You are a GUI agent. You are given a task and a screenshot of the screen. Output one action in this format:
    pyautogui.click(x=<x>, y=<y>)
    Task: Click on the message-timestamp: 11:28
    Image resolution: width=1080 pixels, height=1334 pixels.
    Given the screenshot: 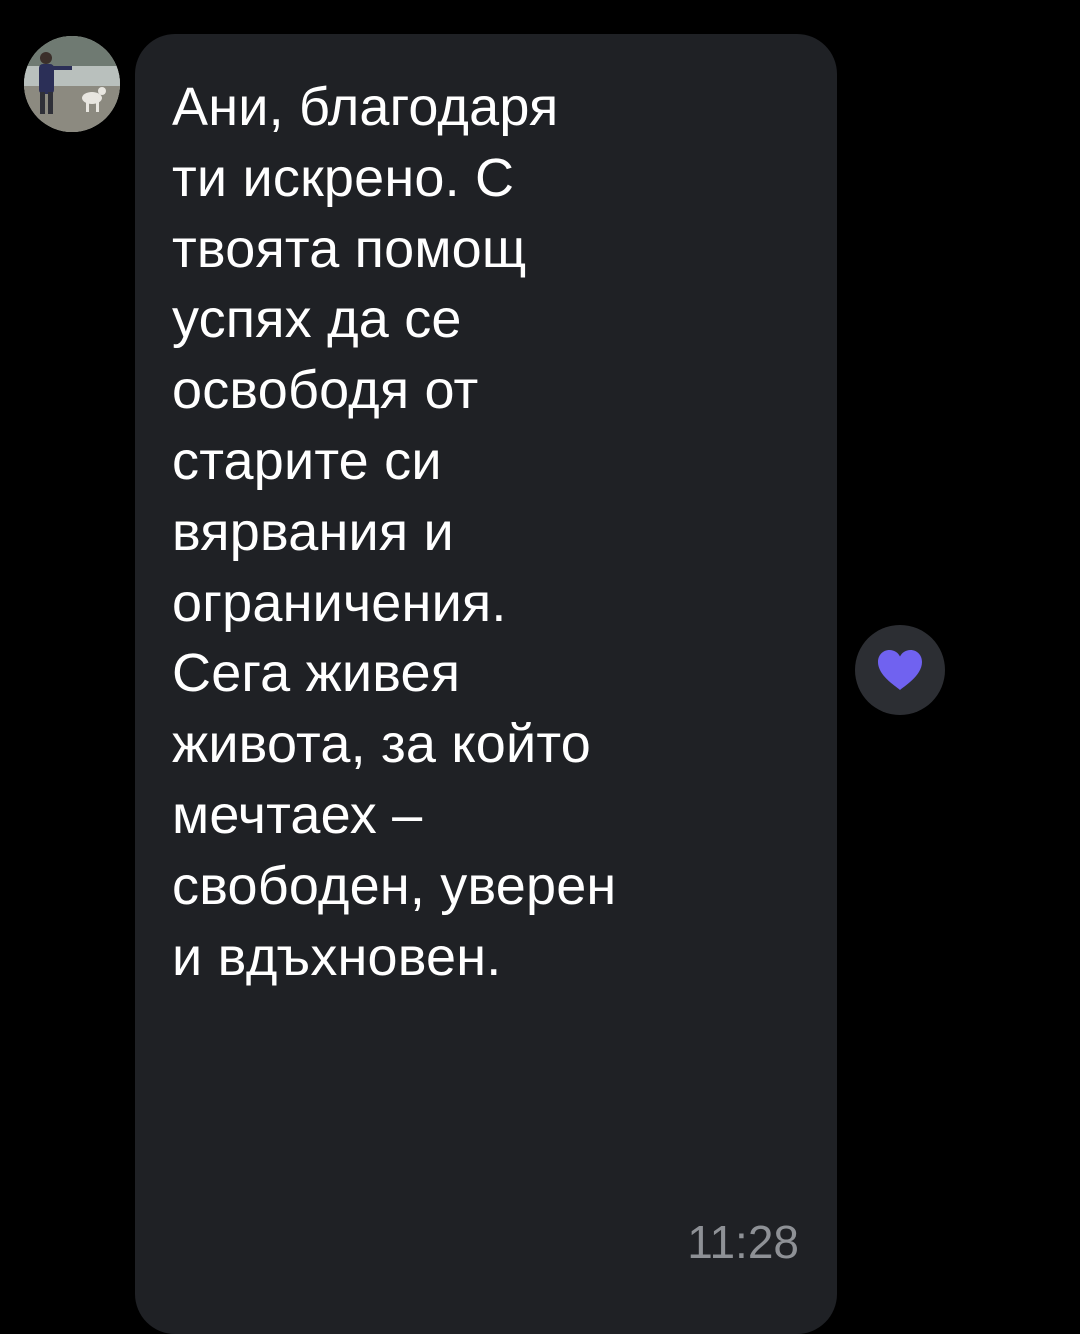 What is the action you would take?
    pyautogui.click(x=743, y=1242)
    